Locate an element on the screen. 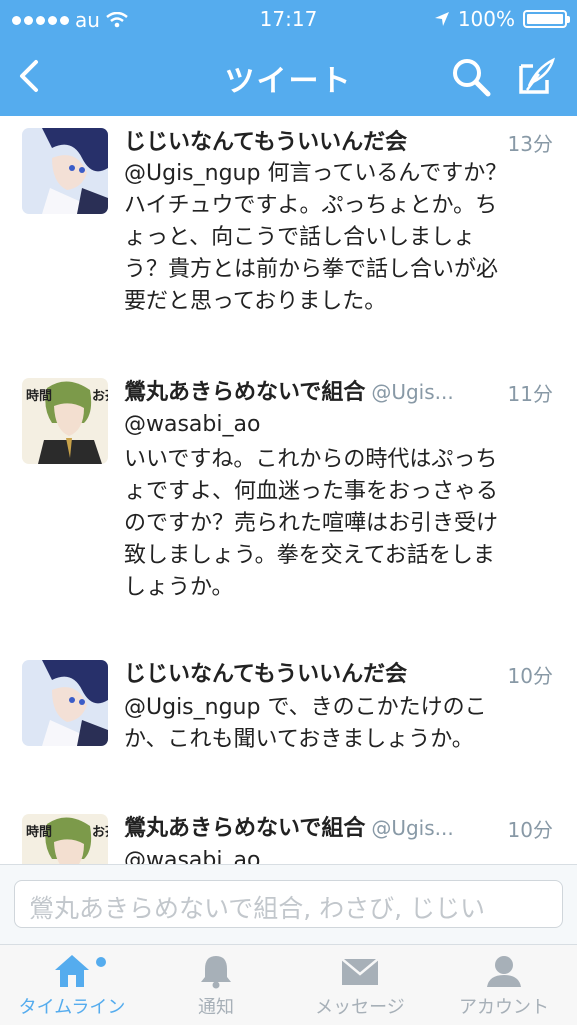  battery-area: 100% is located at coordinates (502, 19).